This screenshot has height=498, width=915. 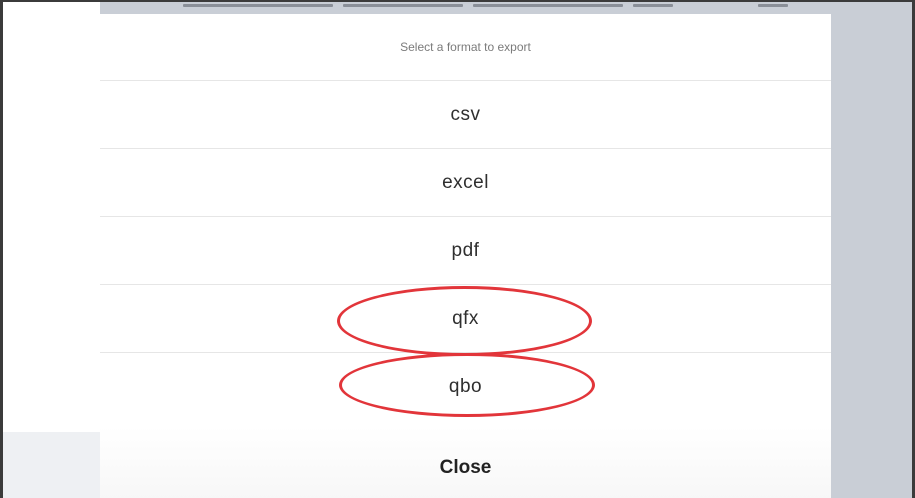 What do you see at coordinates (465, 115) in the screenshot?
I see `option-csv: csv` at bounding box center [465, 115].